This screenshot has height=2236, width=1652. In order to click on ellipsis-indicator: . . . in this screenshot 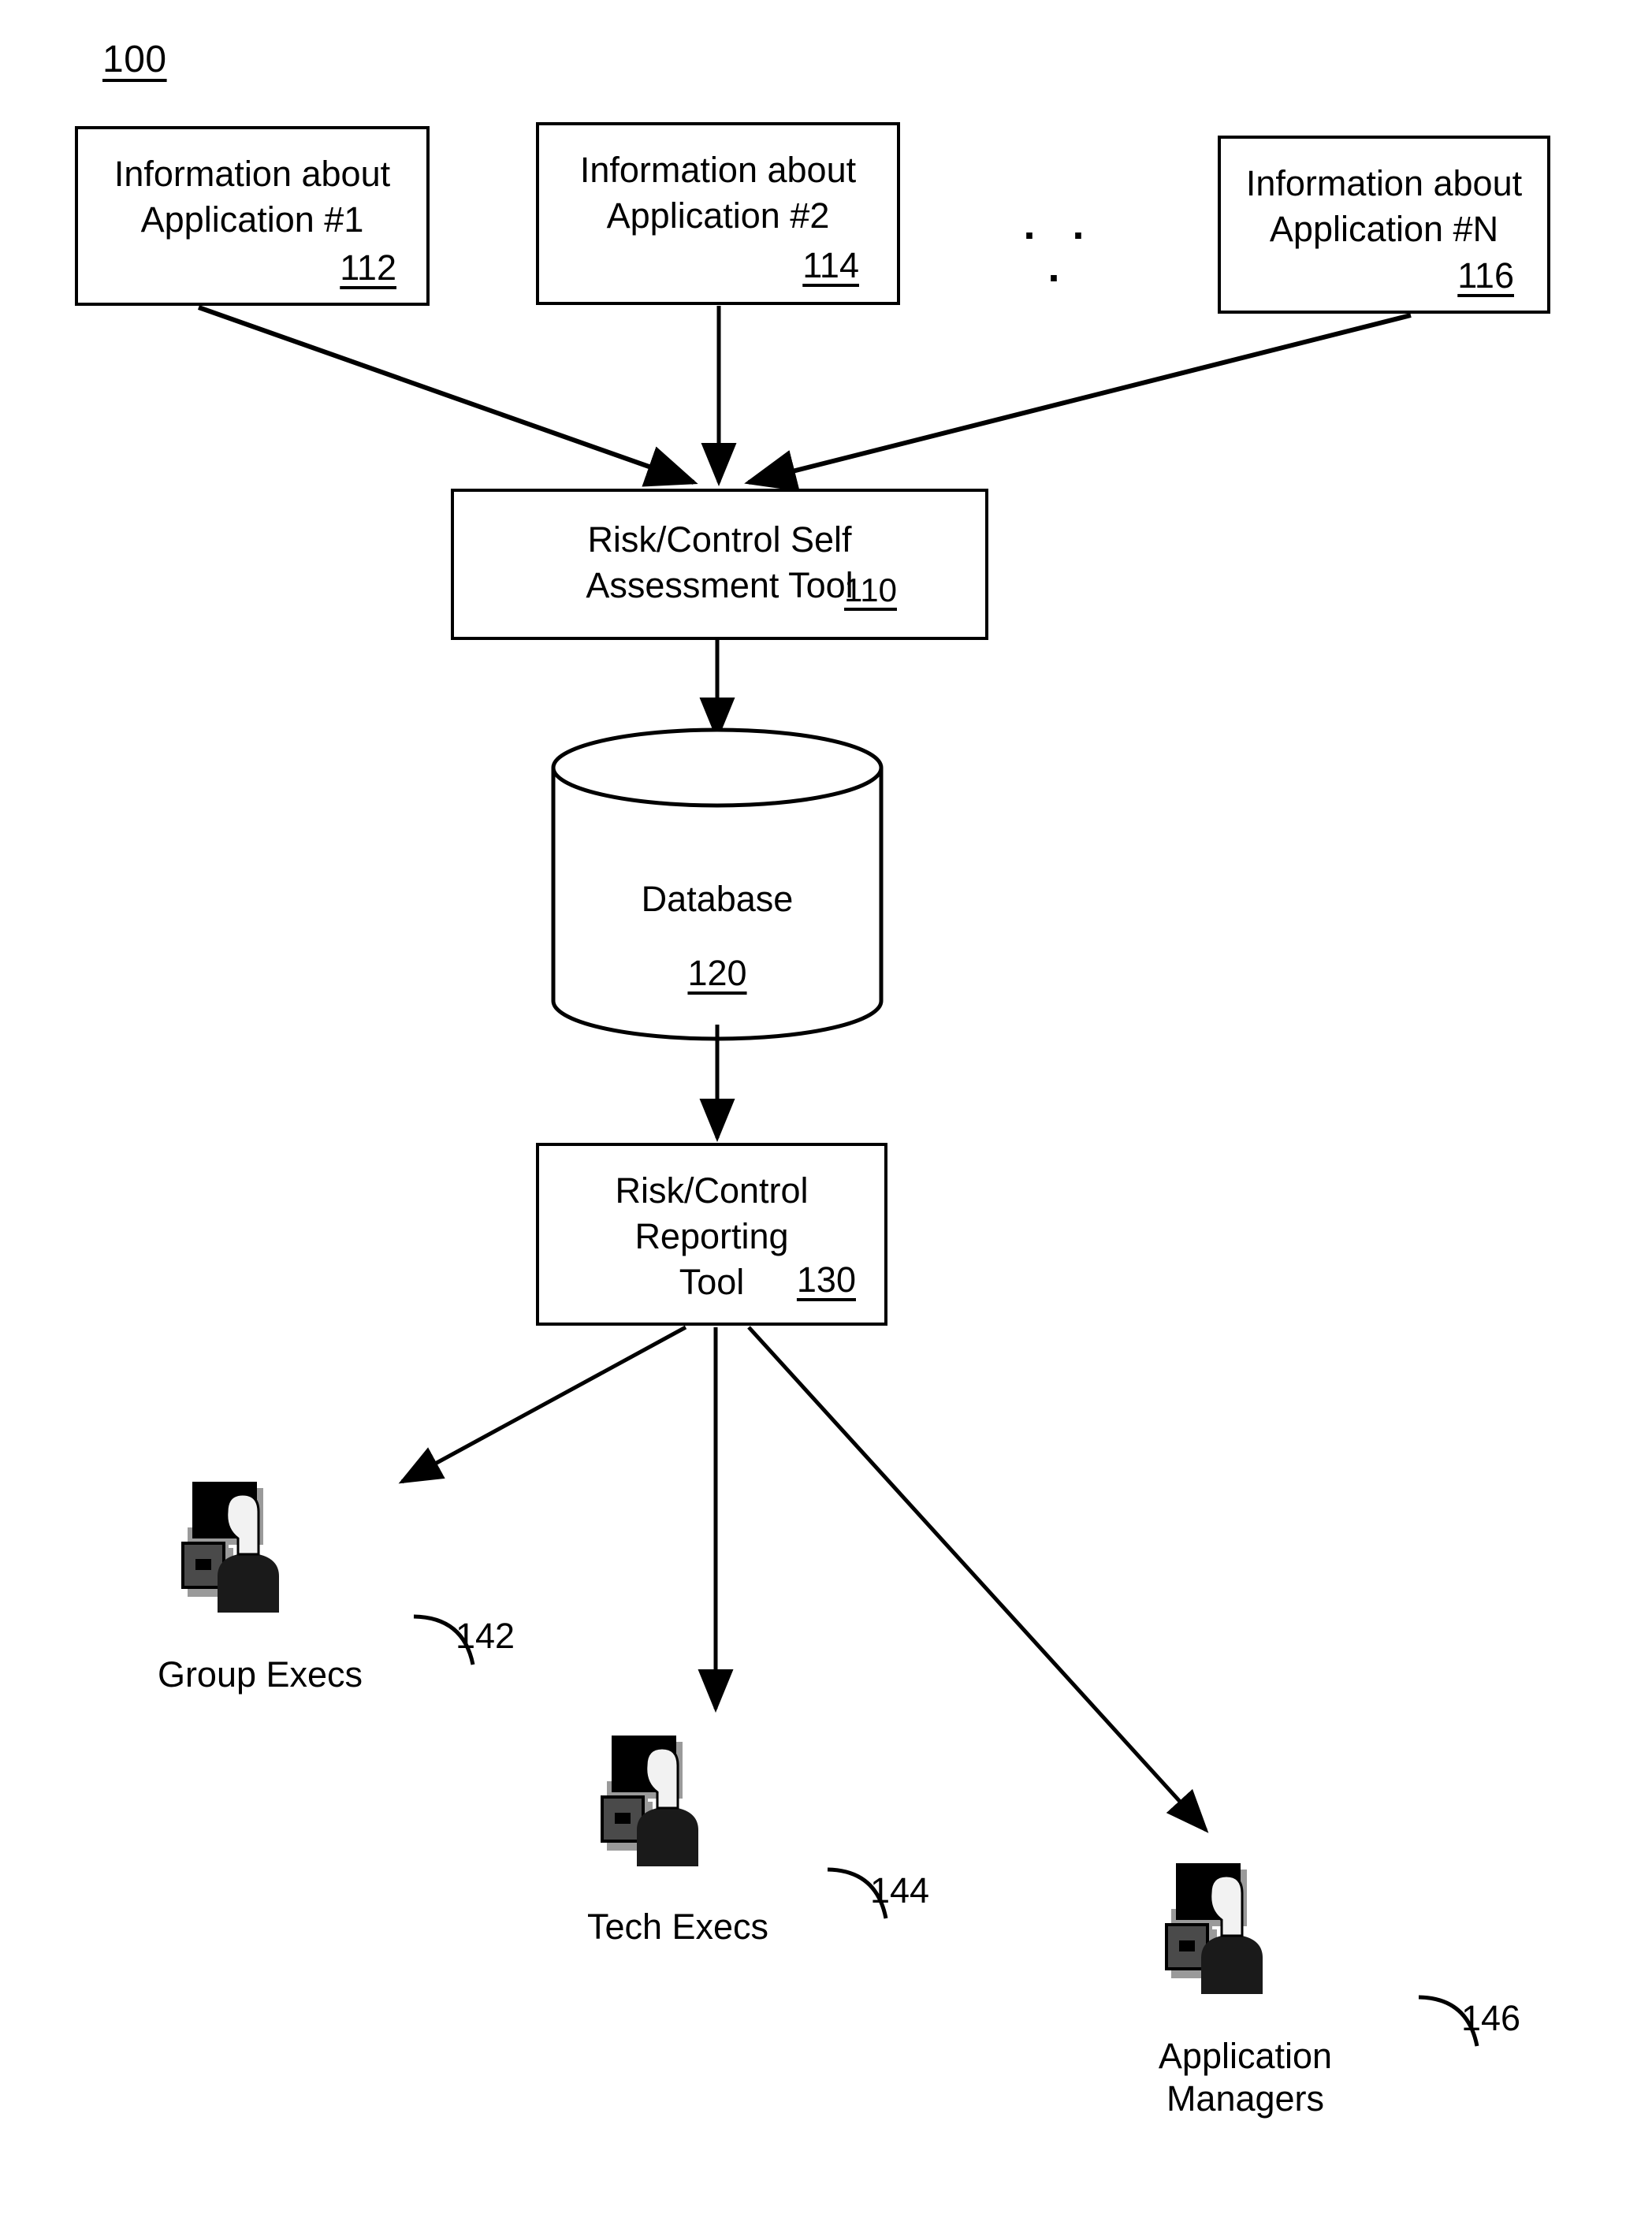, I will do `click(1060, 246)`.